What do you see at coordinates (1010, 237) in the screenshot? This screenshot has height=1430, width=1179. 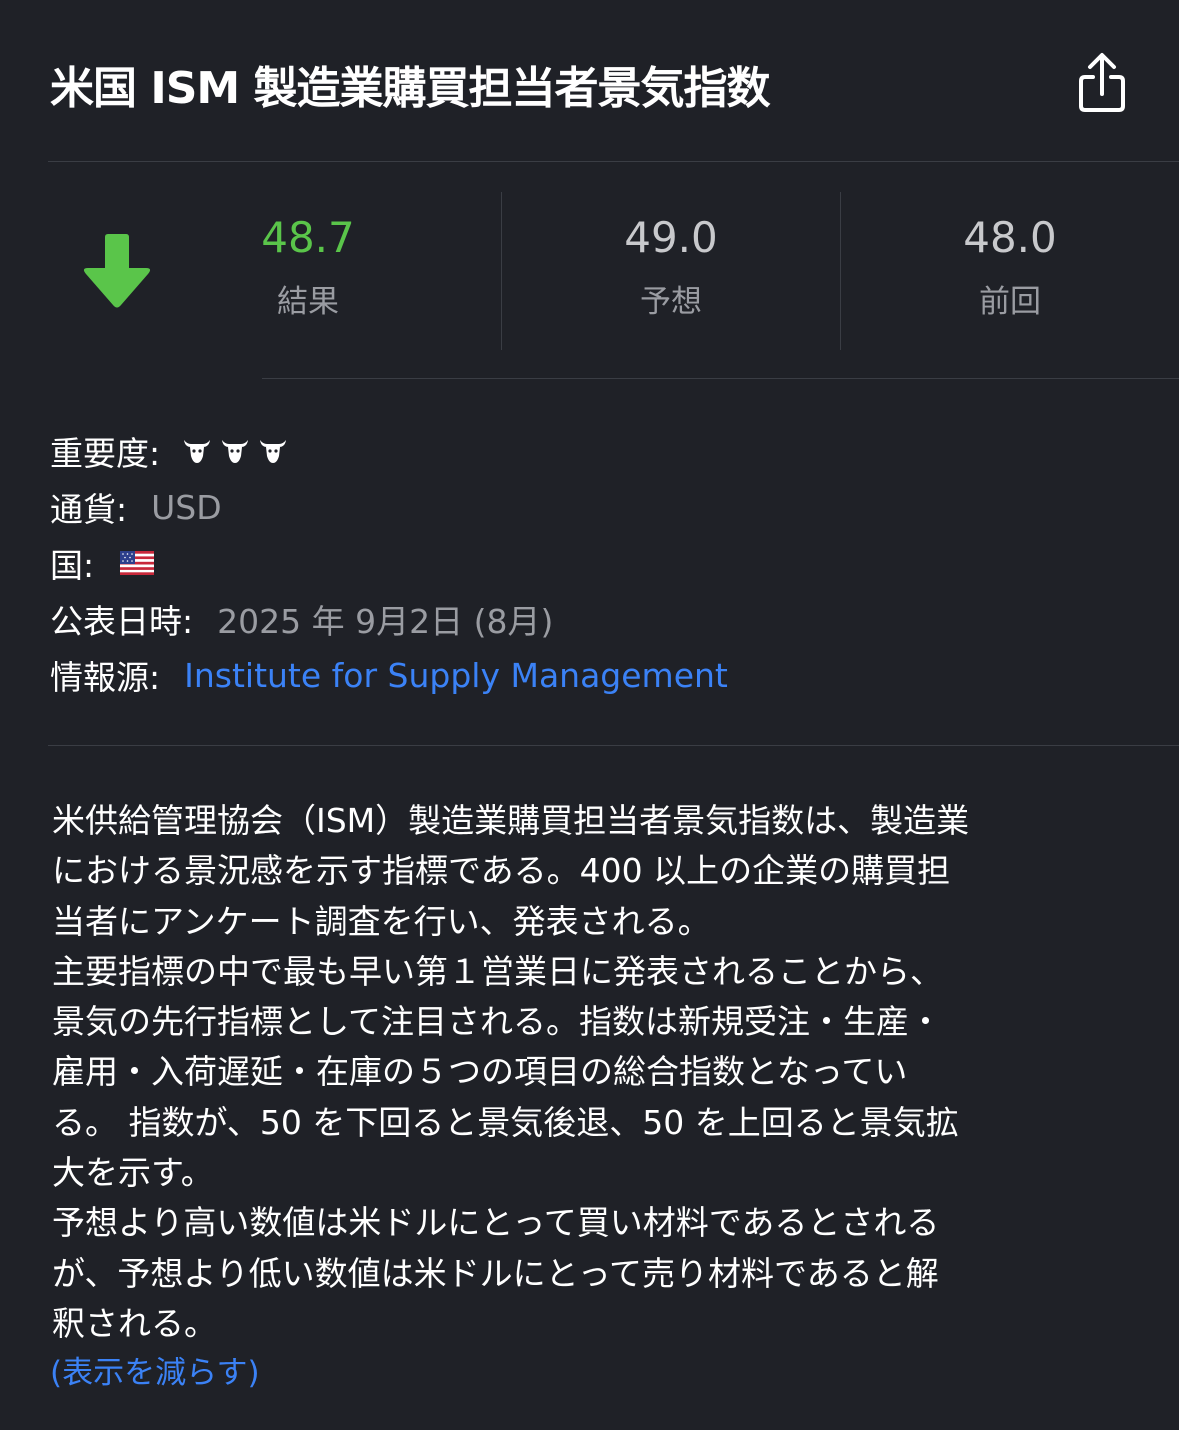 I see `previous-value: 48.0` at bounding box center [1010, 237].